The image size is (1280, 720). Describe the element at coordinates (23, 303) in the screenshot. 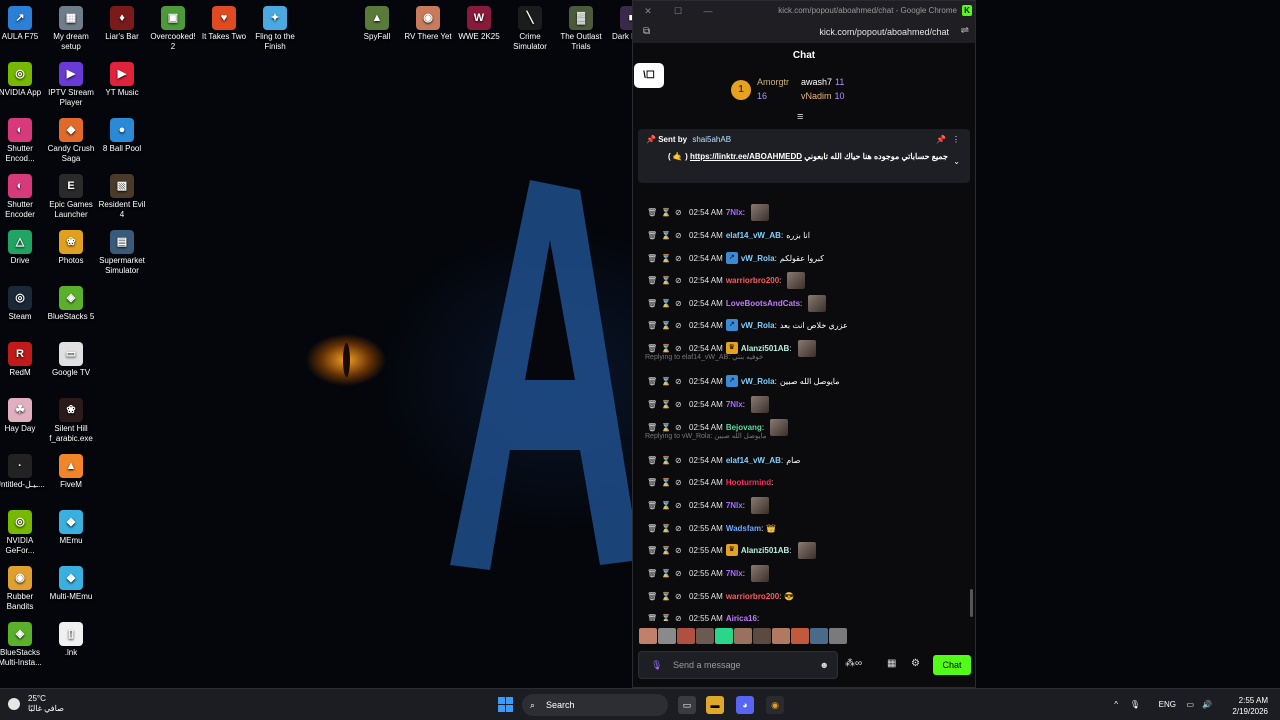

I see `desktop-icon: ◎ Steam` at that location.